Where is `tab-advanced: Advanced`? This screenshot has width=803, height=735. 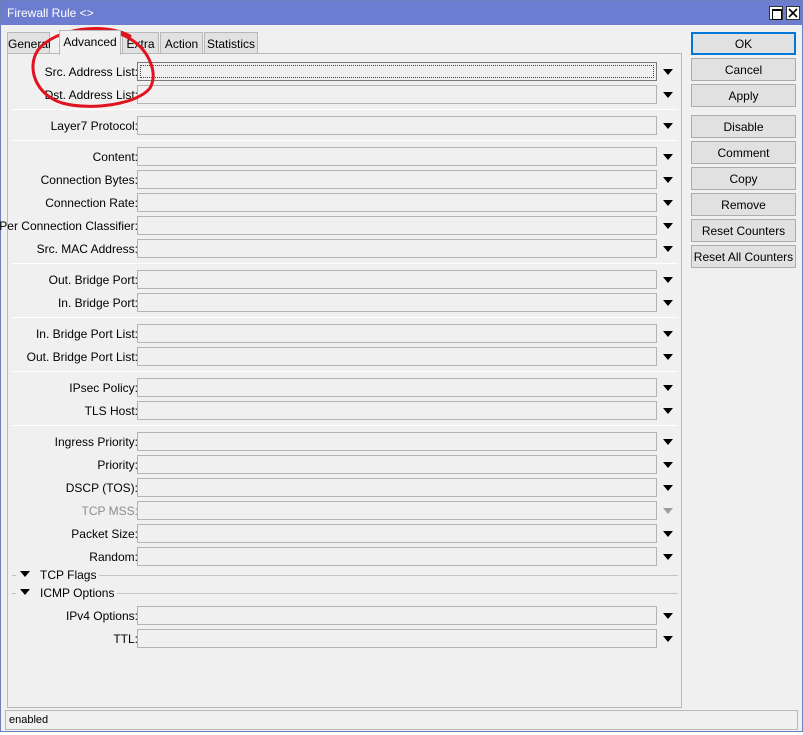 tab-advanced: Advanced is located at coordinates (90, 42).